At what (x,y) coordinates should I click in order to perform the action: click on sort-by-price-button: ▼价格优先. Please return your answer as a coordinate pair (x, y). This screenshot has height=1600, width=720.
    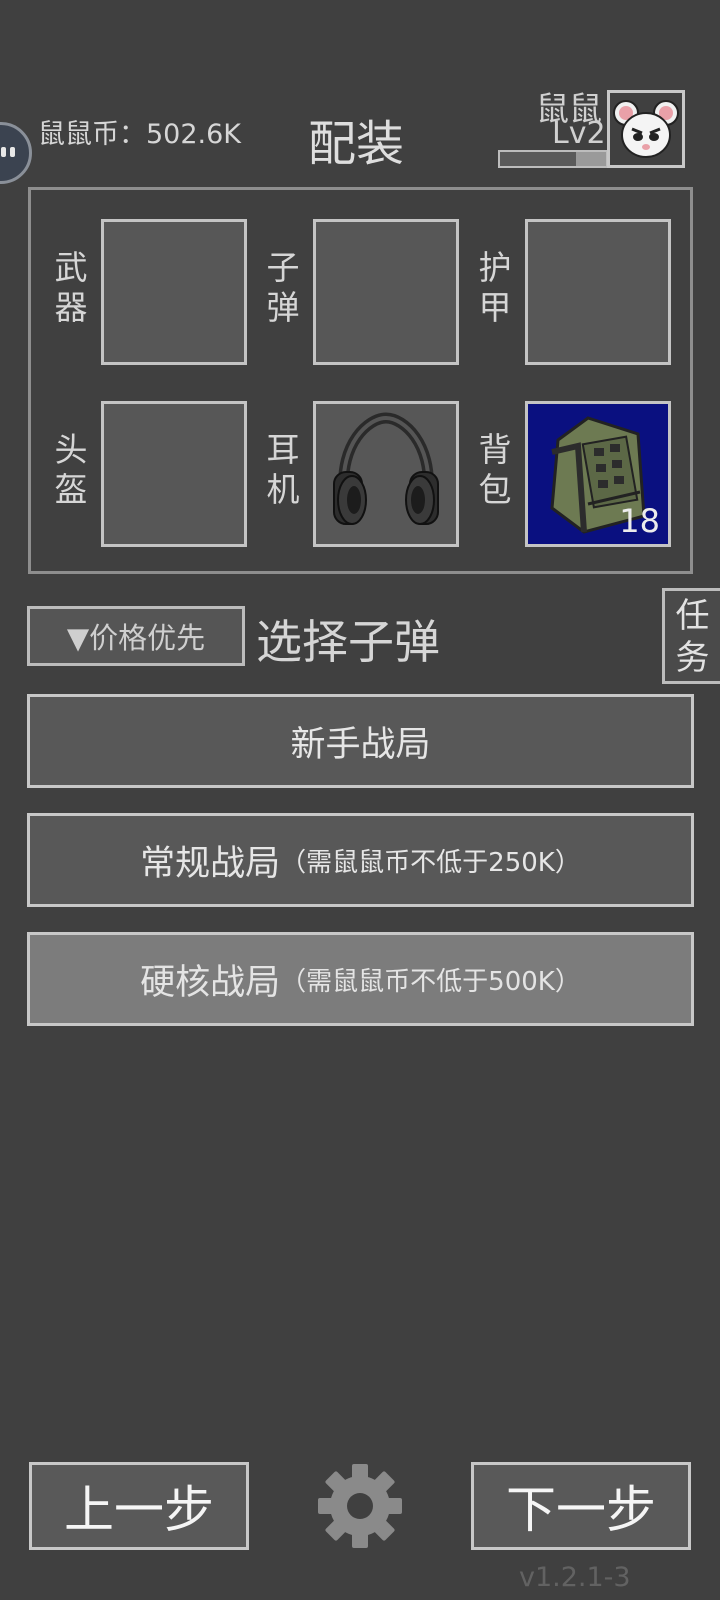
    Looking at the image, I should click on (136, 636).